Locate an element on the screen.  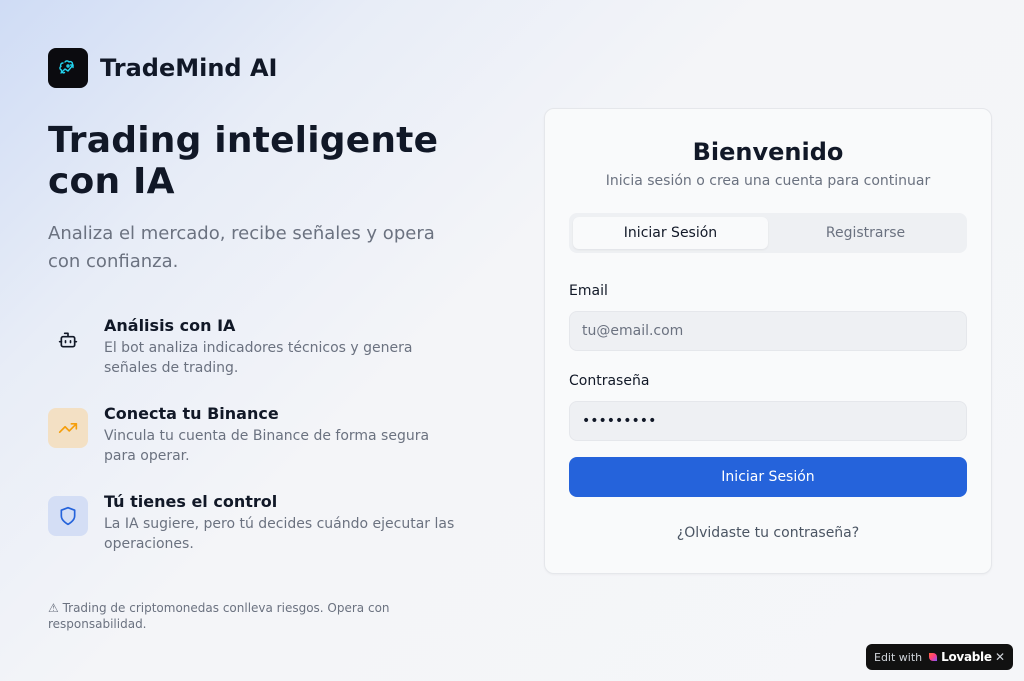
feature-title: Conecta tu Binance is located at coordinates (191, 413).